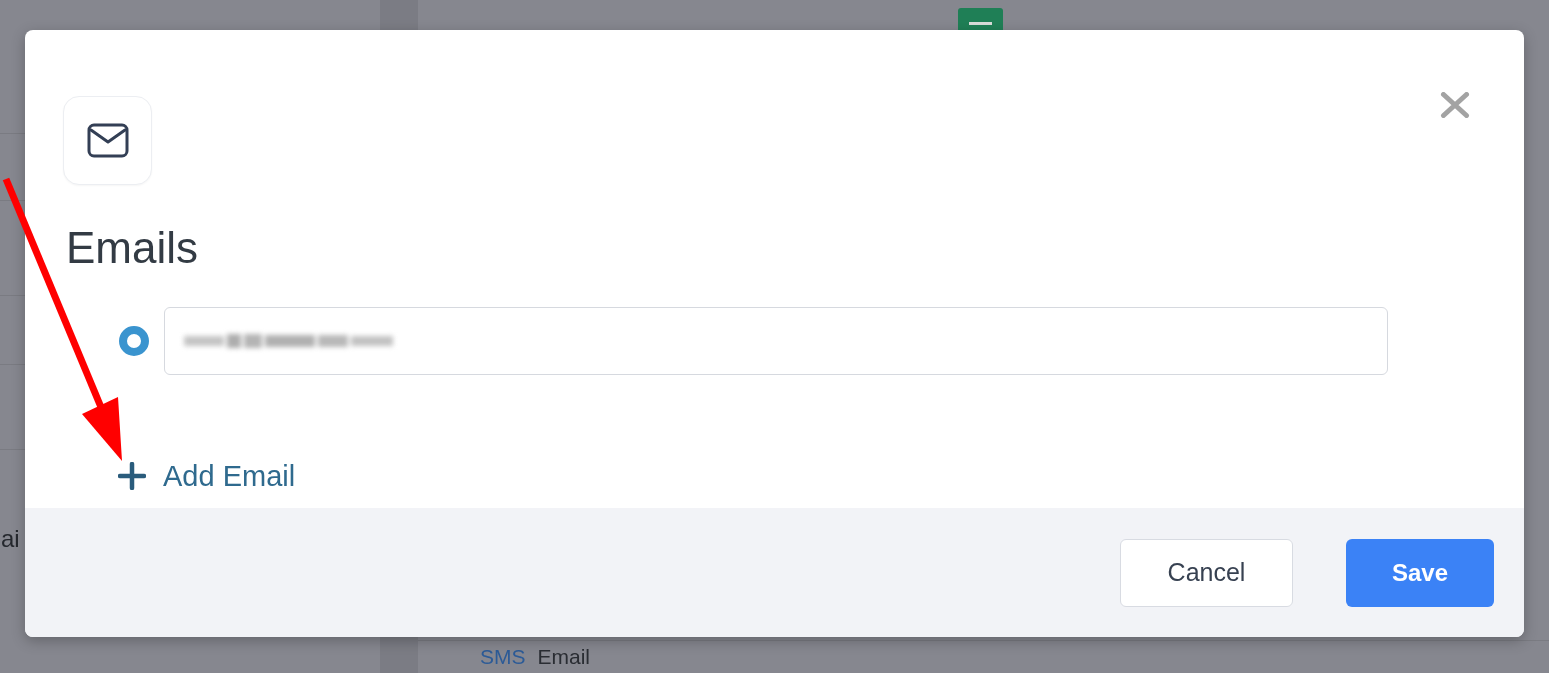 This screenshot has width=1549, height=673. I want to click on email-field, so click(776, 341).